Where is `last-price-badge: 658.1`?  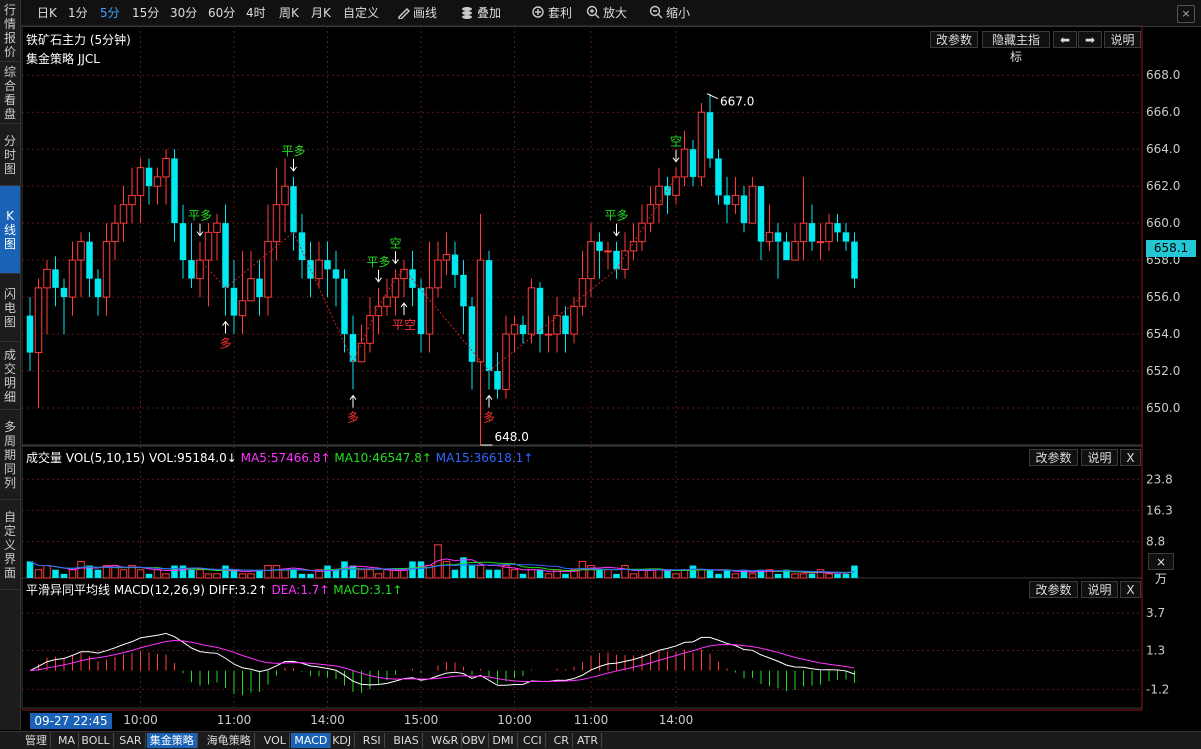
last-price-badge: 658.1 is located at coordinates (1171, 248).